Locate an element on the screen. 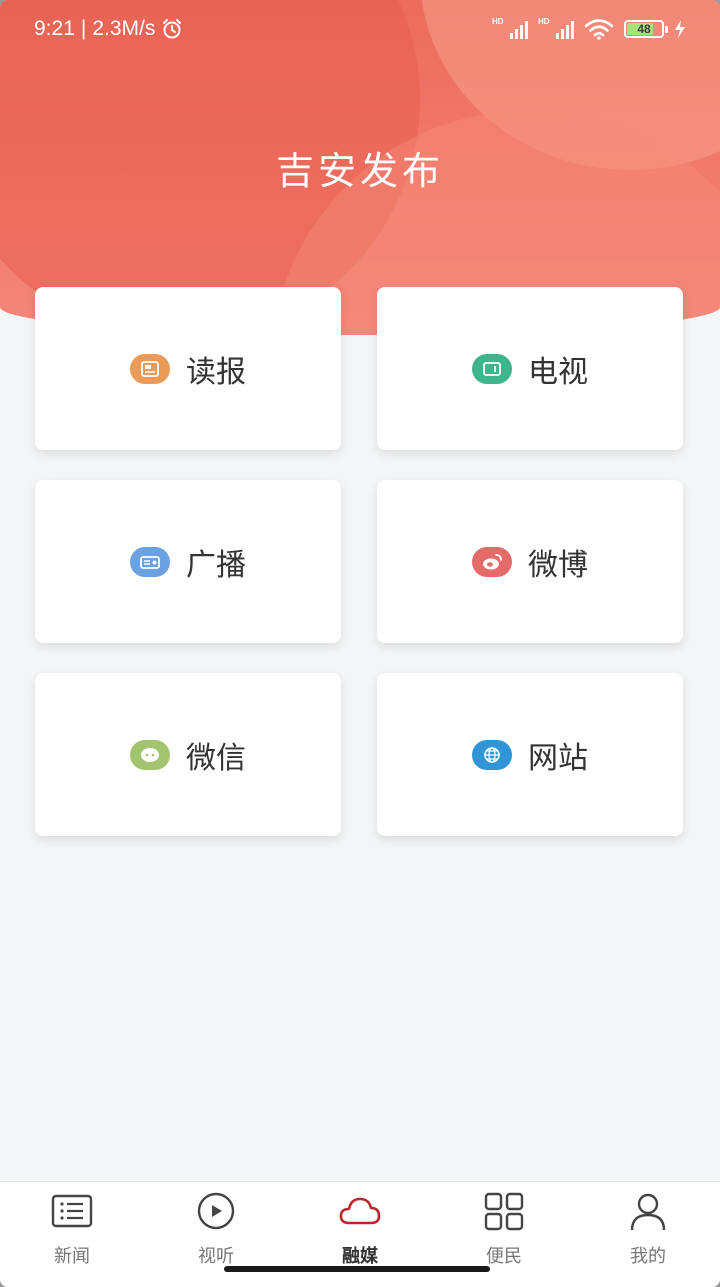 The height and width of the screenshot is (1287, 720). card-website: 网站 is located at coordinates (530, 754).